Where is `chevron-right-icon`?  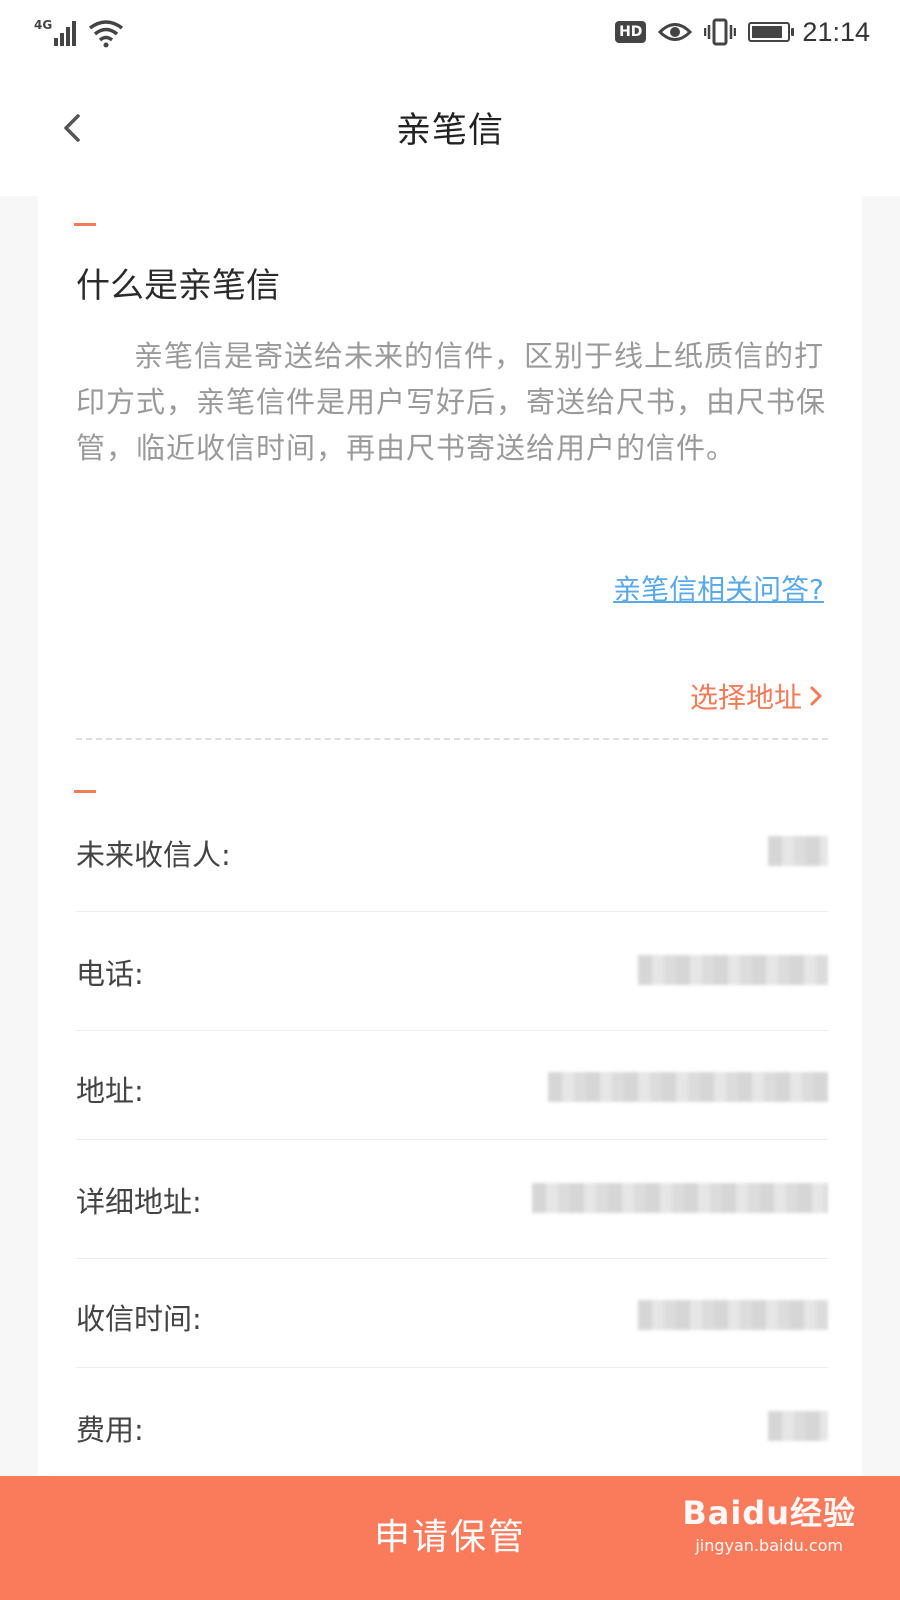
chevron-right-icon is located at coordinates (816, 696).